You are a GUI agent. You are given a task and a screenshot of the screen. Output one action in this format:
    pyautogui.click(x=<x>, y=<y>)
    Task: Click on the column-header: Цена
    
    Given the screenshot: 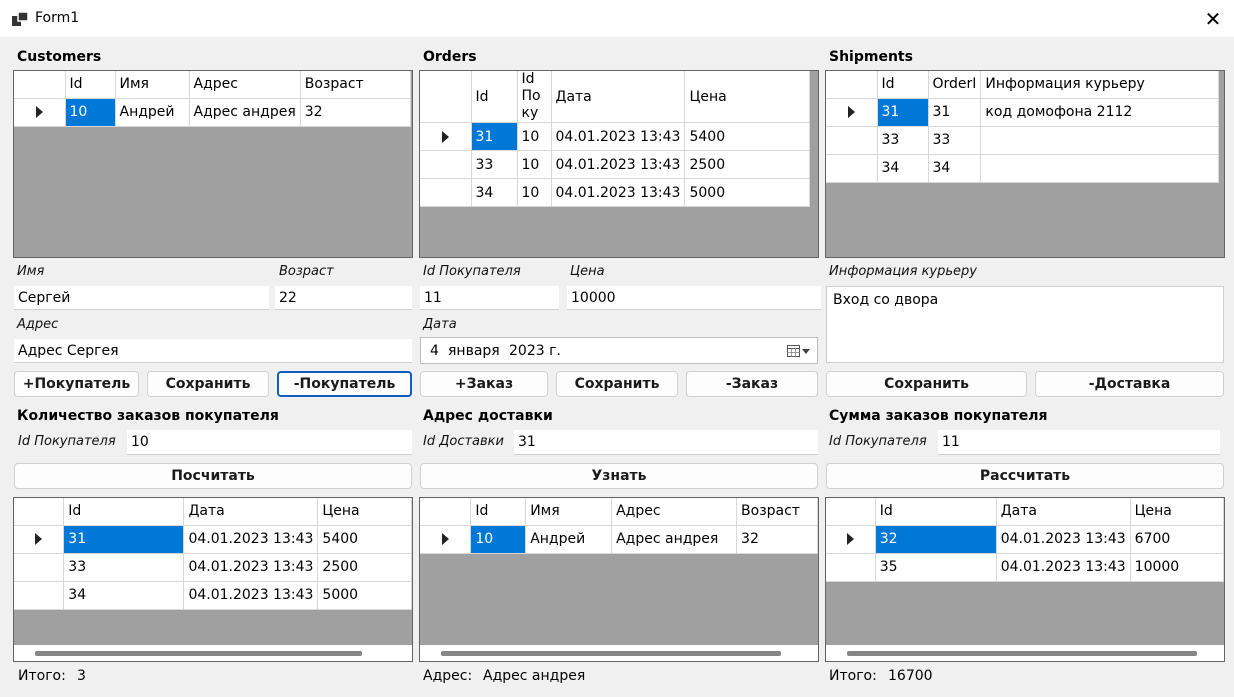 What is the action you would take?
    pyautogui.click(x=747, y=97)
    